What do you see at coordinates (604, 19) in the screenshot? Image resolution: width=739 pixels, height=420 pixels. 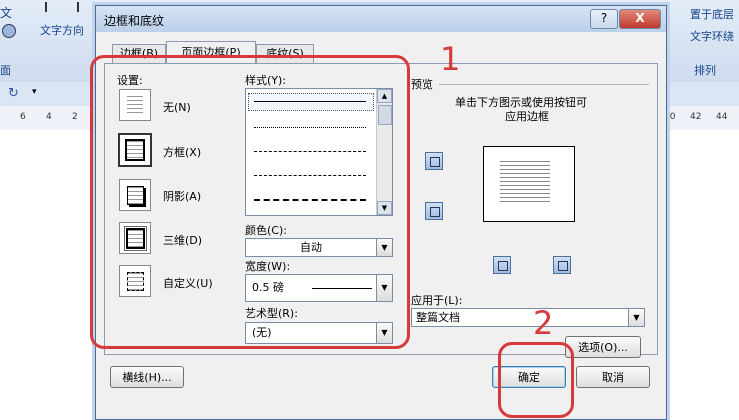 I see `help-button: ?` at bounding box center [604, 19].